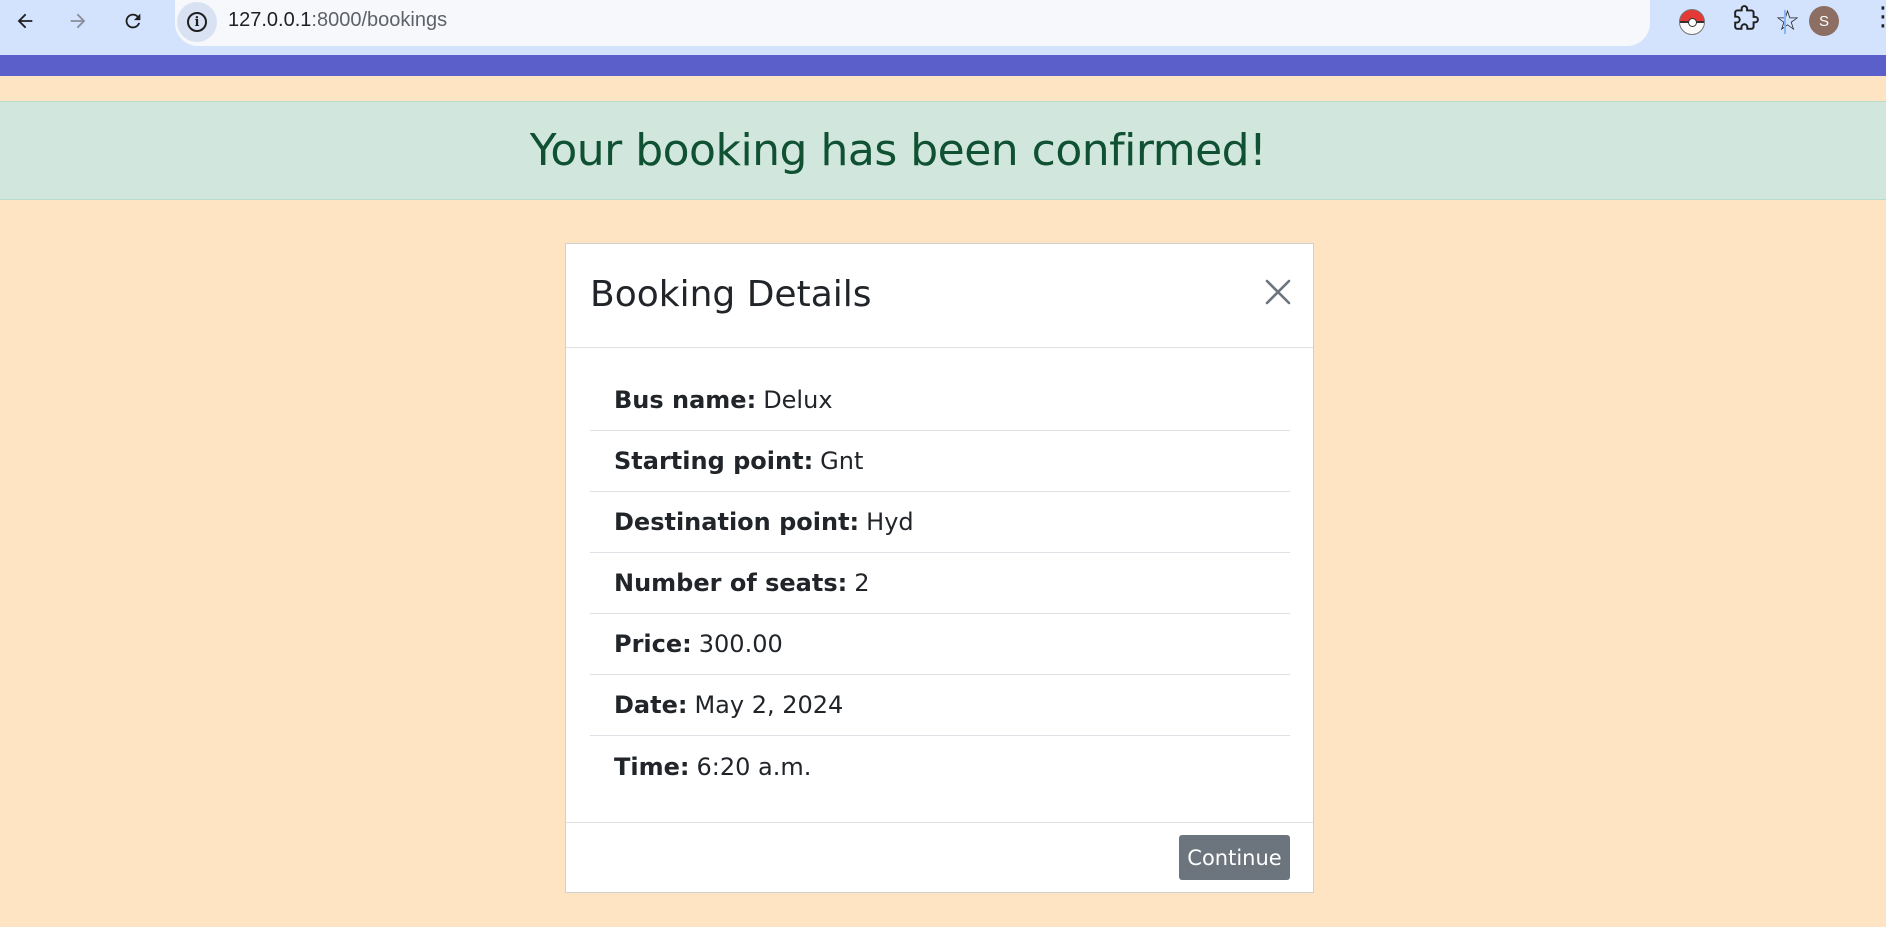 This screenshot has height=927, width=1886. What do you see at coordinates (731, 583) in the screenshot?
I see `detail-label: Number of seats:` at bounding box center [731, 583].